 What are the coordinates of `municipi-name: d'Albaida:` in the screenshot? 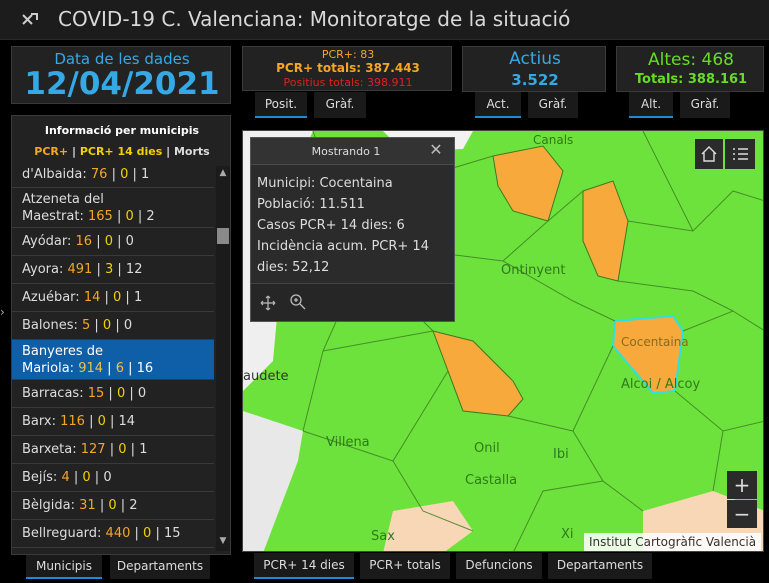 It's located at (54, 174).